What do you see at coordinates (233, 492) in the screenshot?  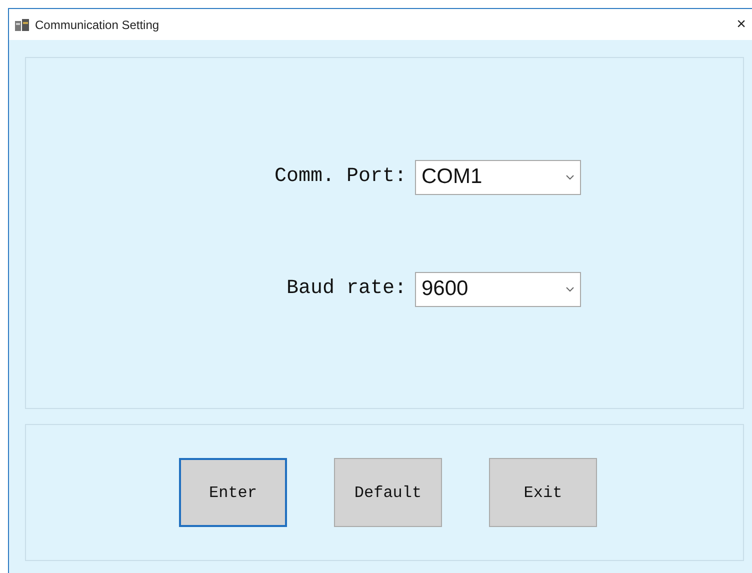 I see `dialog-button: Enter` at bounding box center [233, 492].